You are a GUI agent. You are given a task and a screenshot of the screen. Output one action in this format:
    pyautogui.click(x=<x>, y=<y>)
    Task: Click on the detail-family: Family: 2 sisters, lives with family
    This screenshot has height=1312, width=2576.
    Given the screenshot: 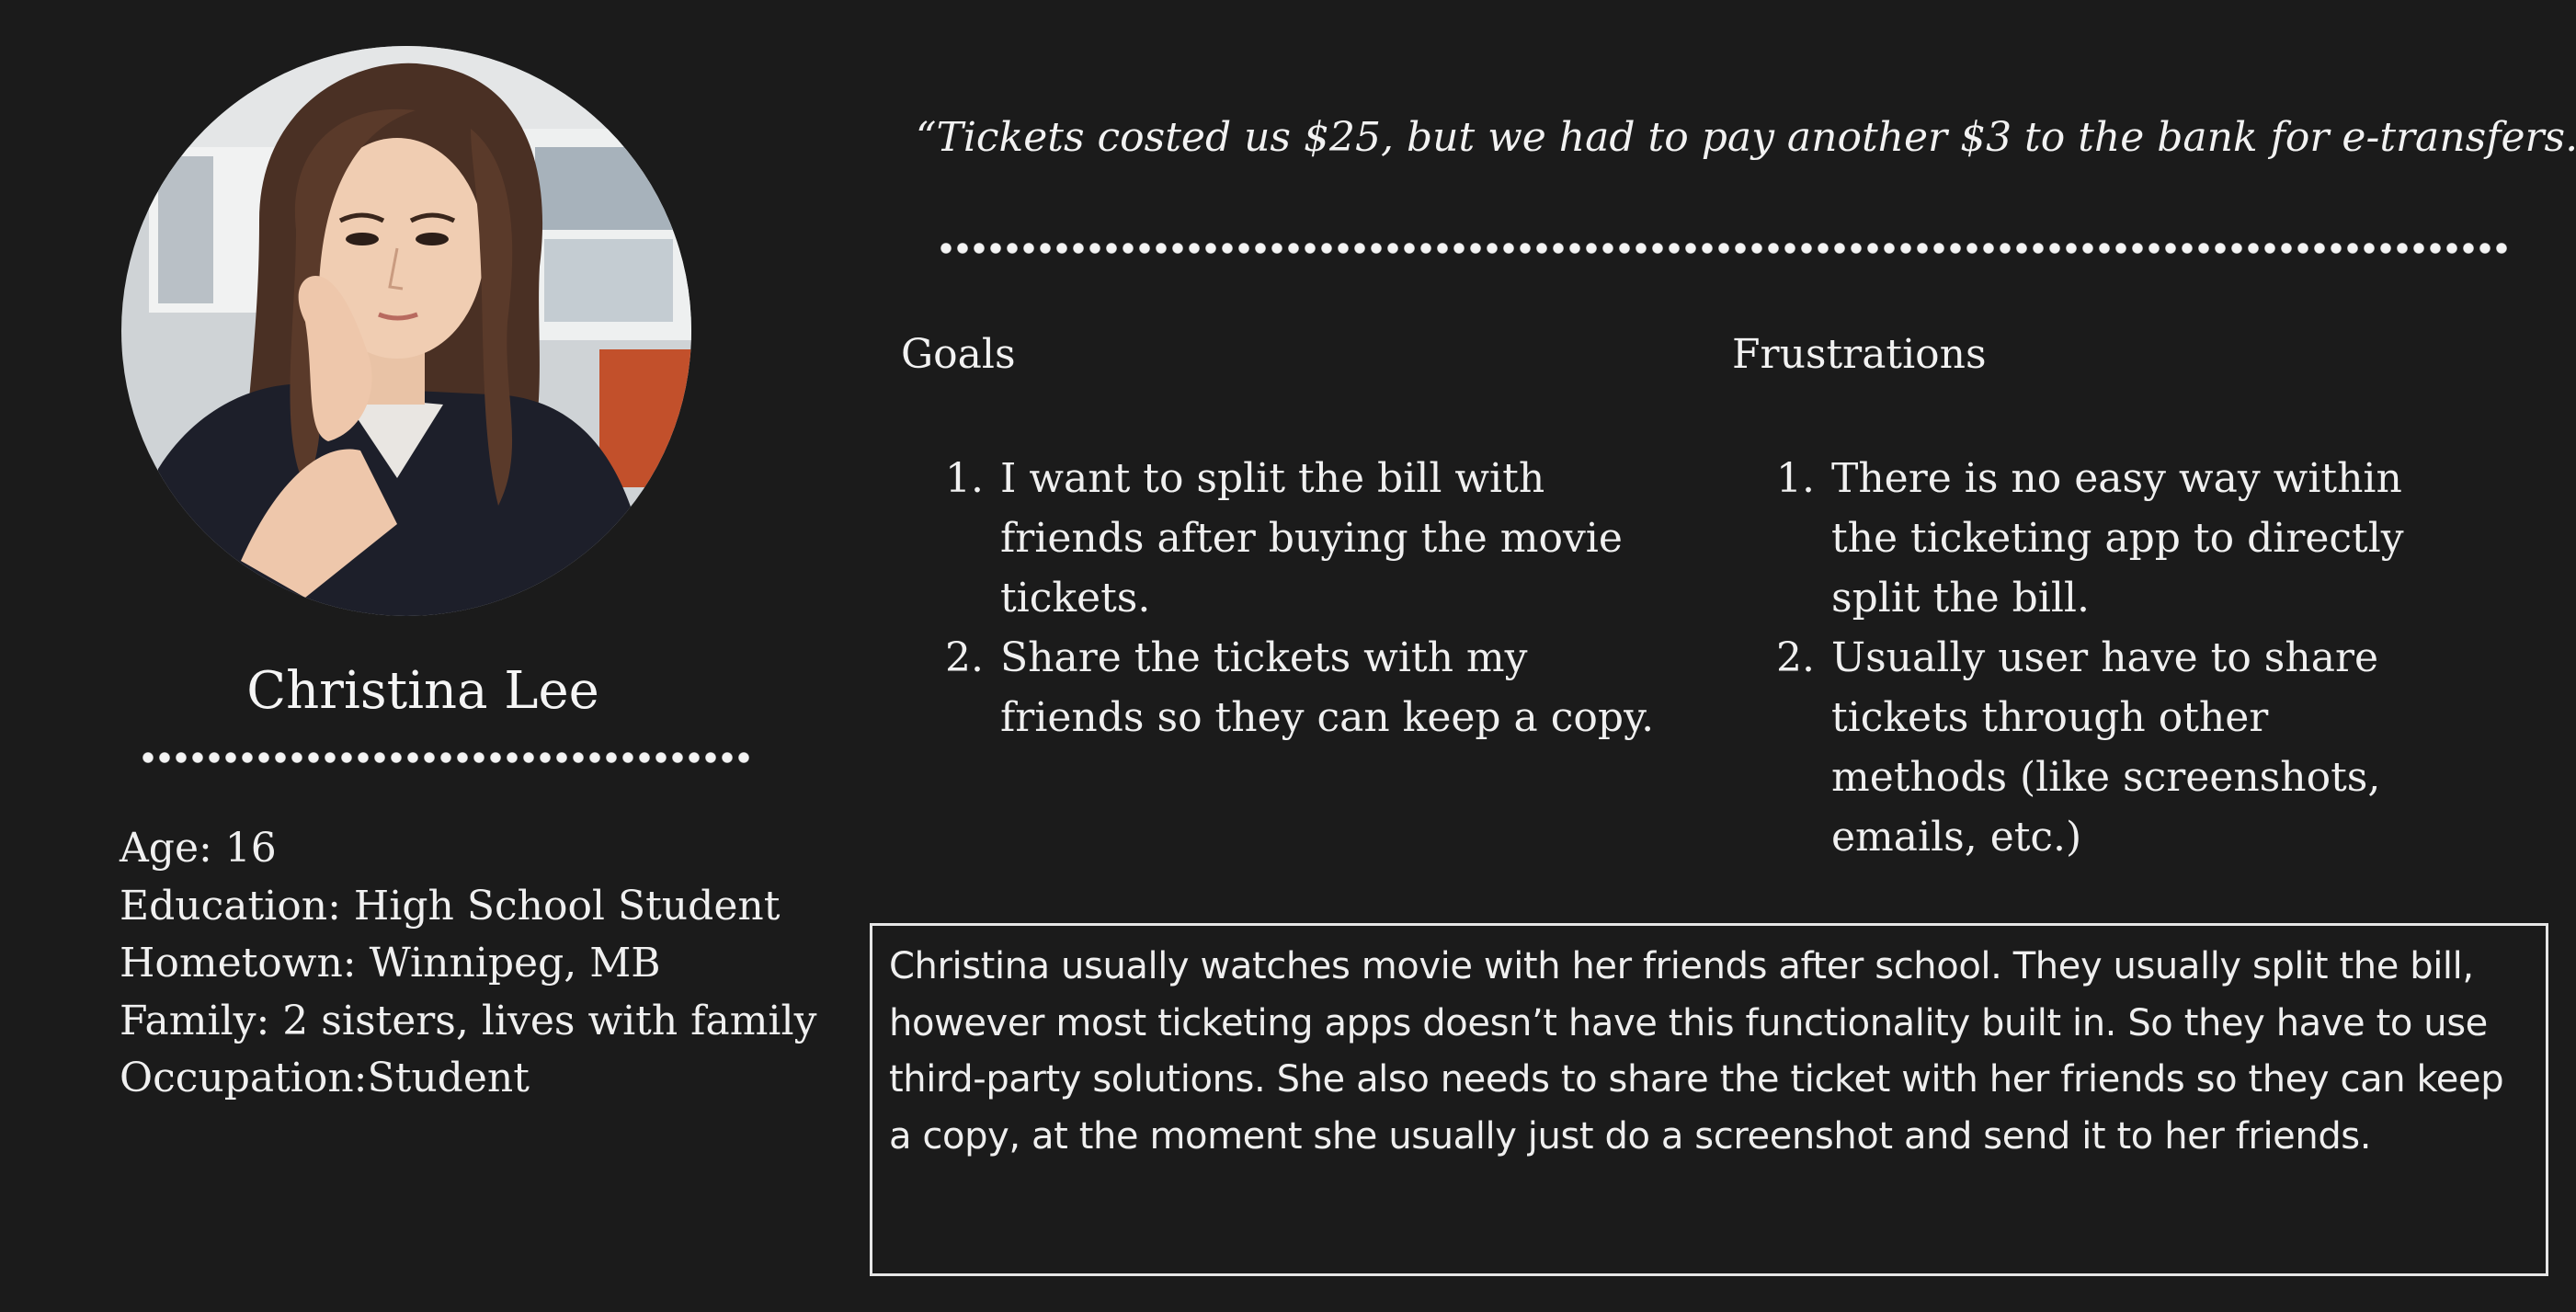 What is the action you would take?
    pyautogui.click(x=468, y=1021)
    